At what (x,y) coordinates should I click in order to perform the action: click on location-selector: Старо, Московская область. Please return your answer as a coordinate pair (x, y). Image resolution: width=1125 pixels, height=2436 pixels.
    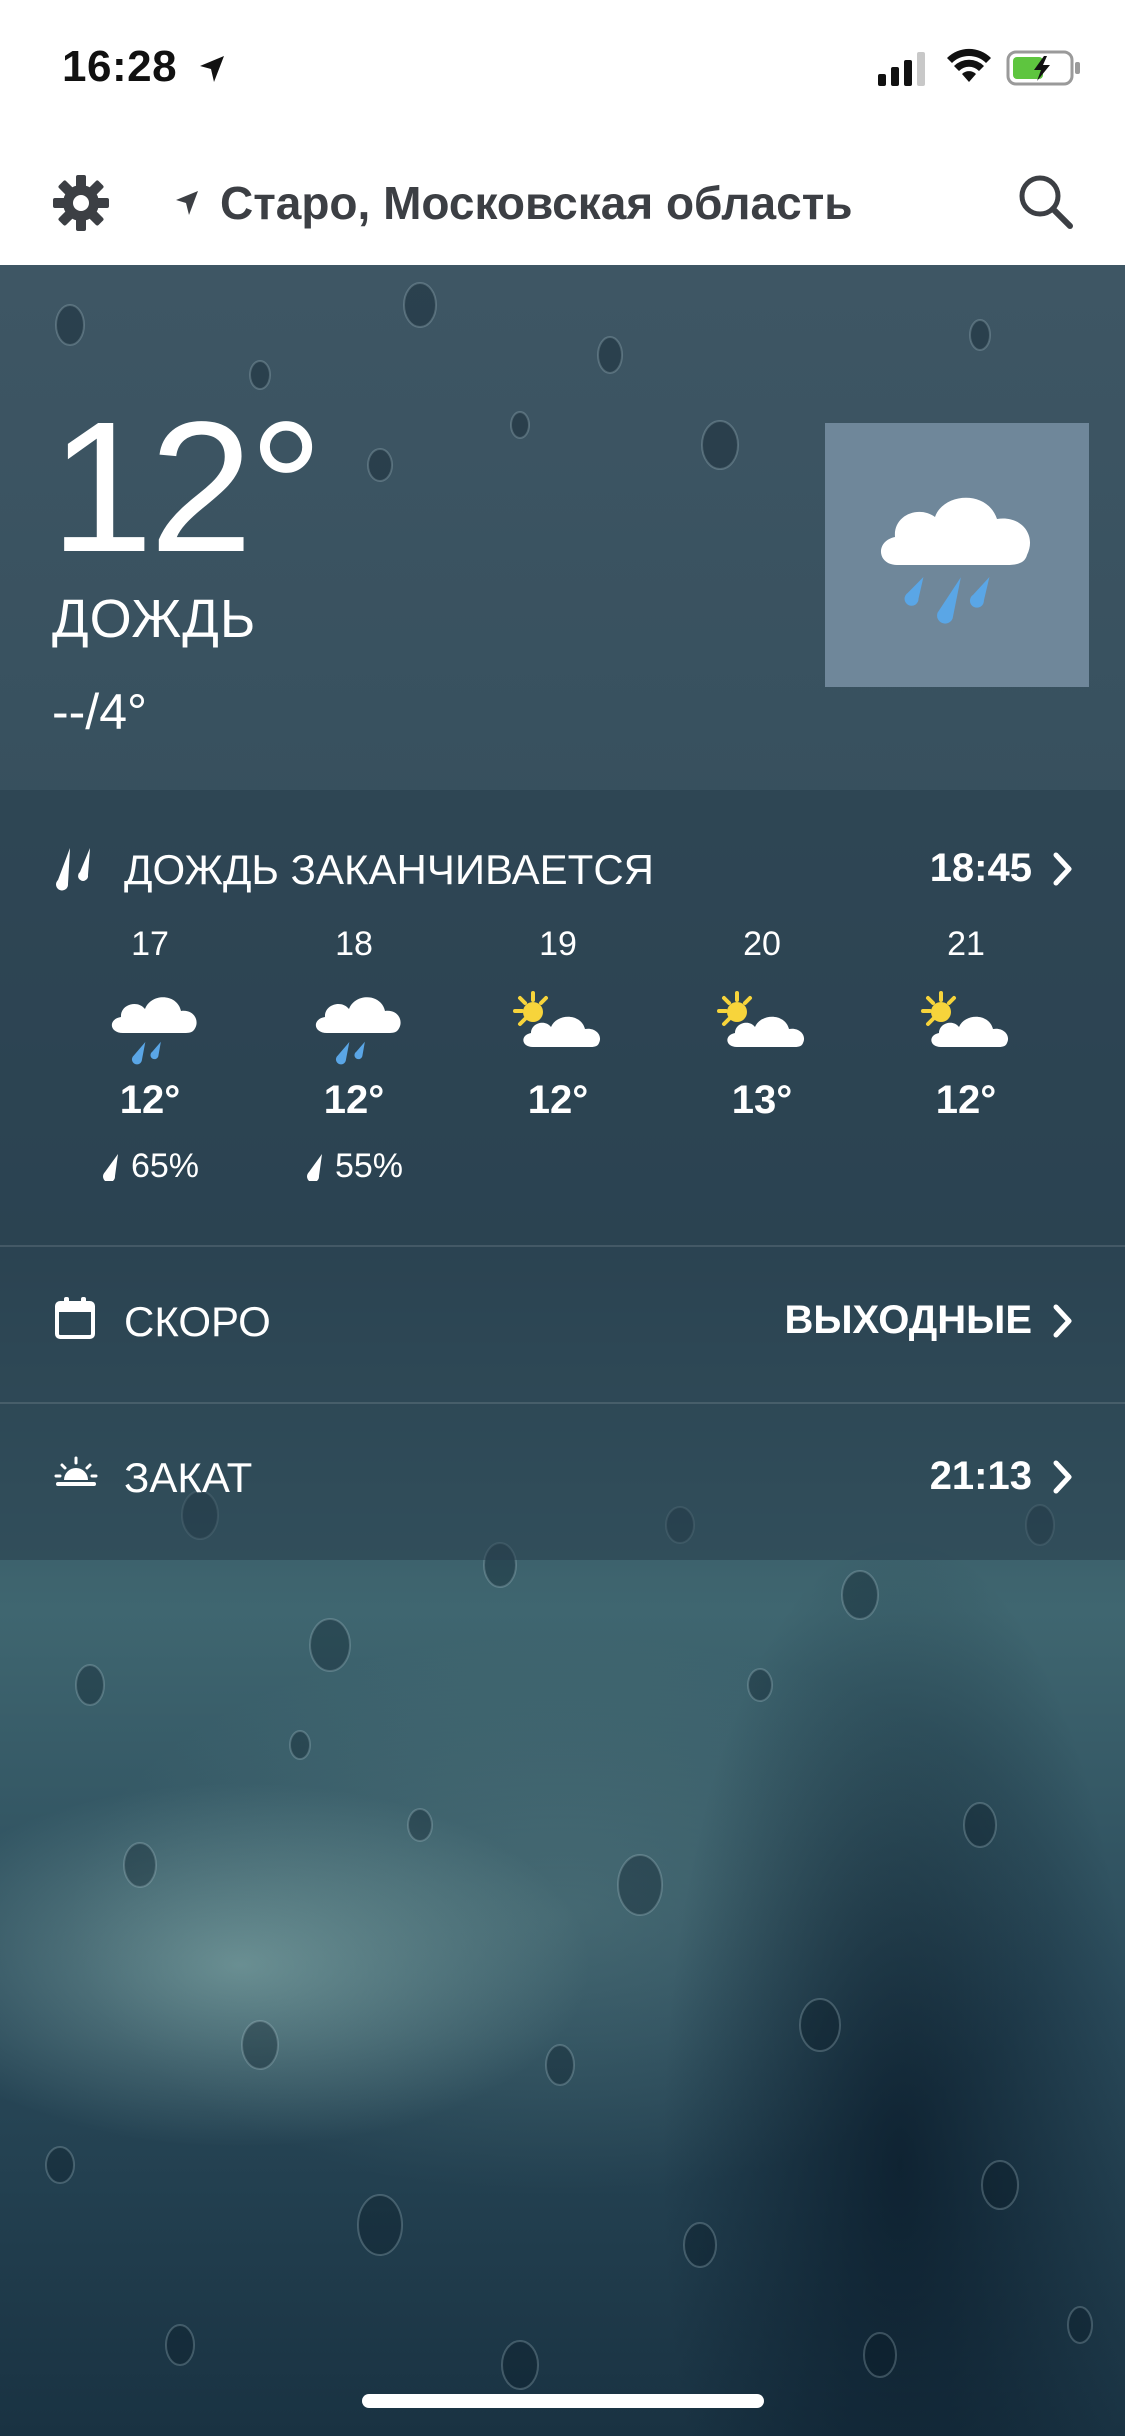
    Looking at the image, I should click on (513, 203).